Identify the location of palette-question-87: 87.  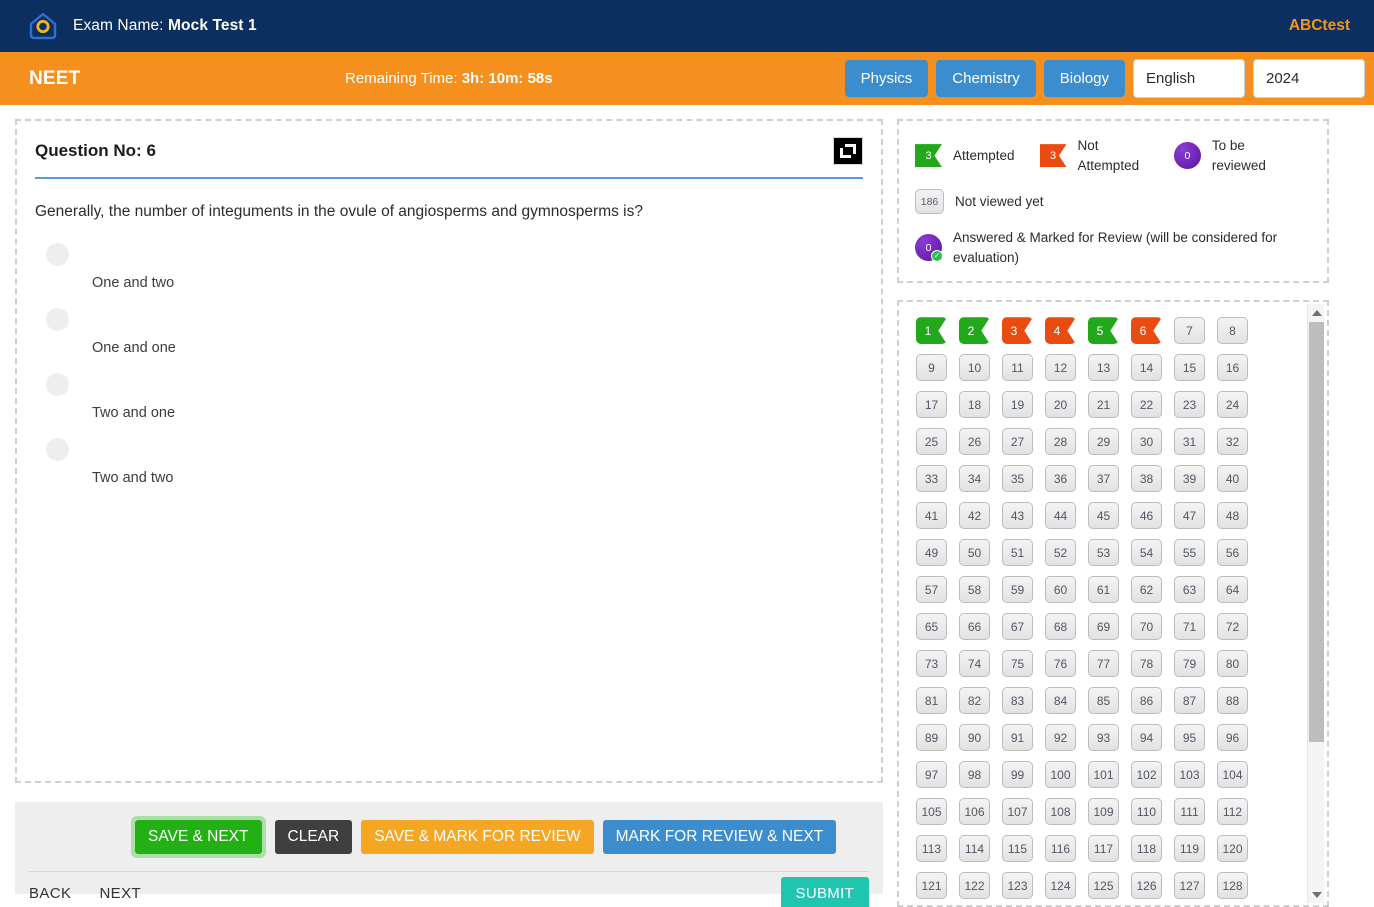
(1189, 701).